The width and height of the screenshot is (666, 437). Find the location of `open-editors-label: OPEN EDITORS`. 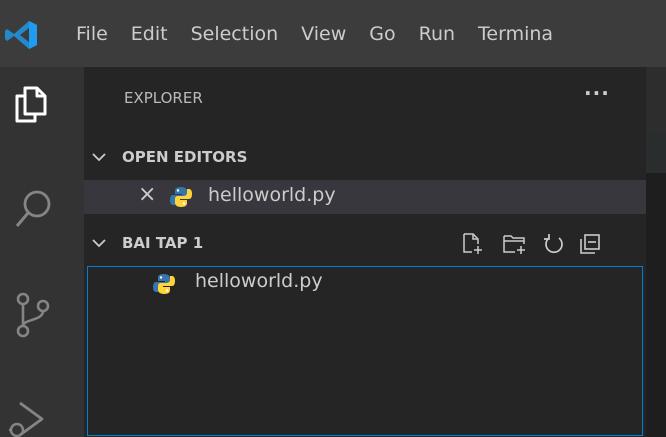

open-editors-label: OPEN EDITORS is located at coordinates (185, 157).